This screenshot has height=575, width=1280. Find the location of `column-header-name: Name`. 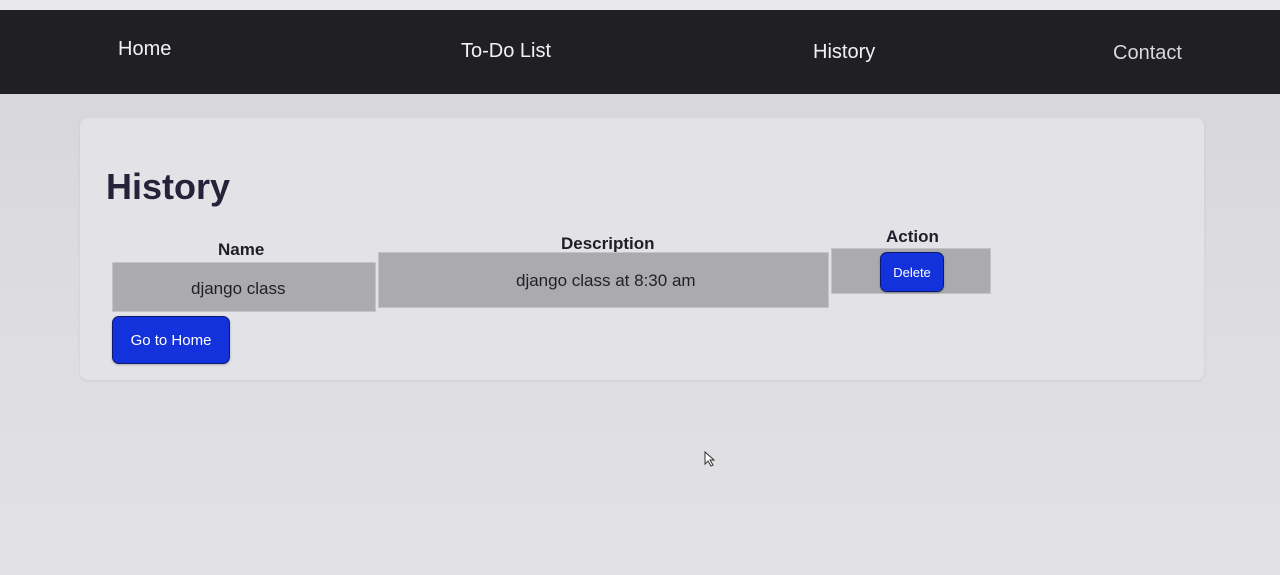

column-header-name: Name is located at coordinates (241, 249).